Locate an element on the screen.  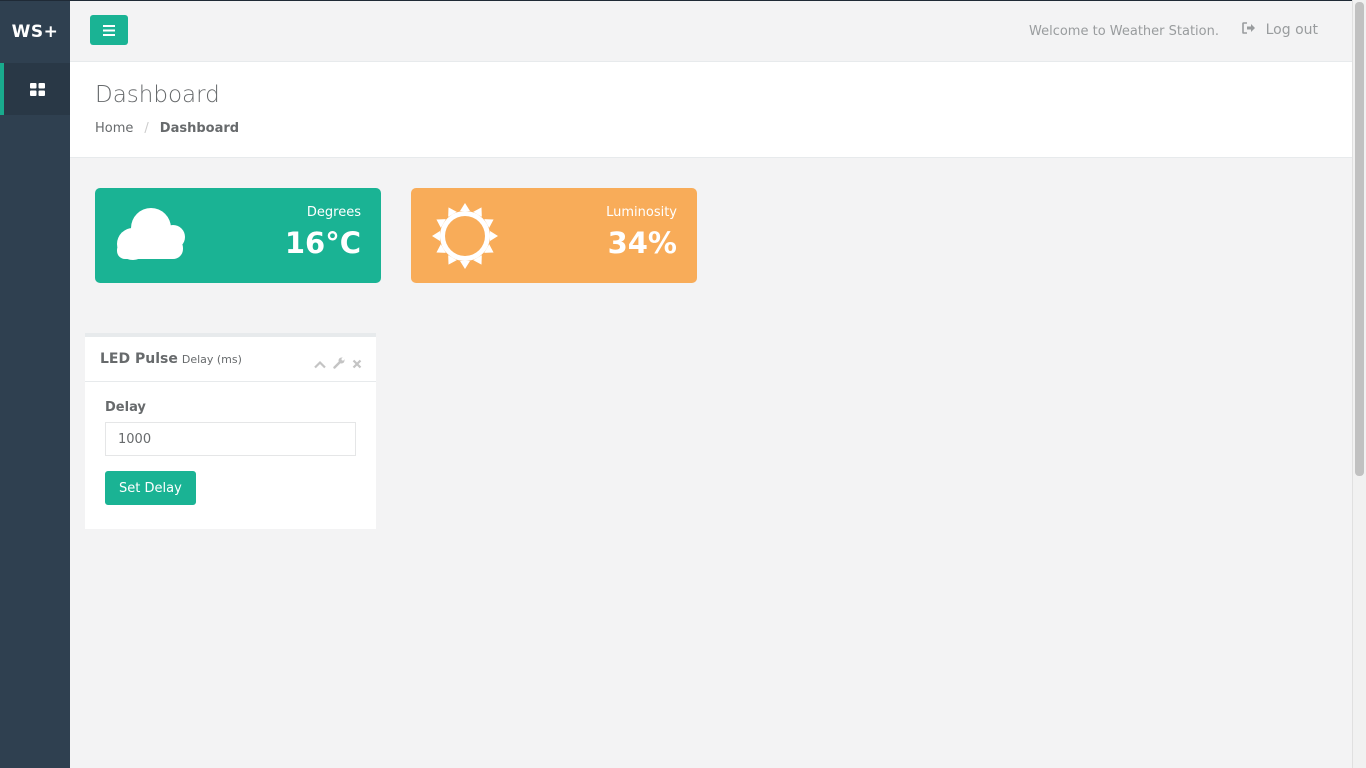
chevron-up-icon is located at coordinates (320, 363).